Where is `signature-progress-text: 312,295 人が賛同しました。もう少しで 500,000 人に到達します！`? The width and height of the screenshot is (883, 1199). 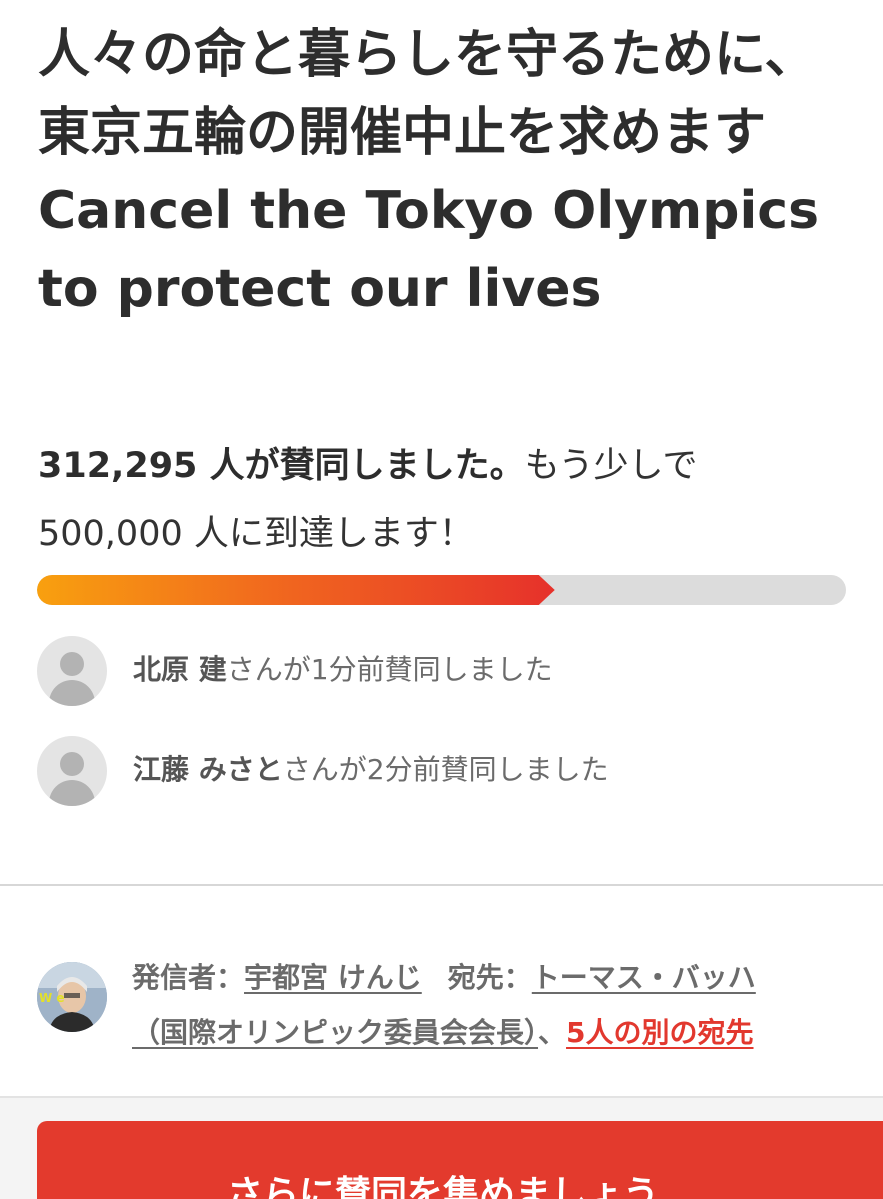 signature-progress-text: 312,295 人が賛同しました。もう少しで 500,000 人に到達します！ is located at coordinates (448, 500).